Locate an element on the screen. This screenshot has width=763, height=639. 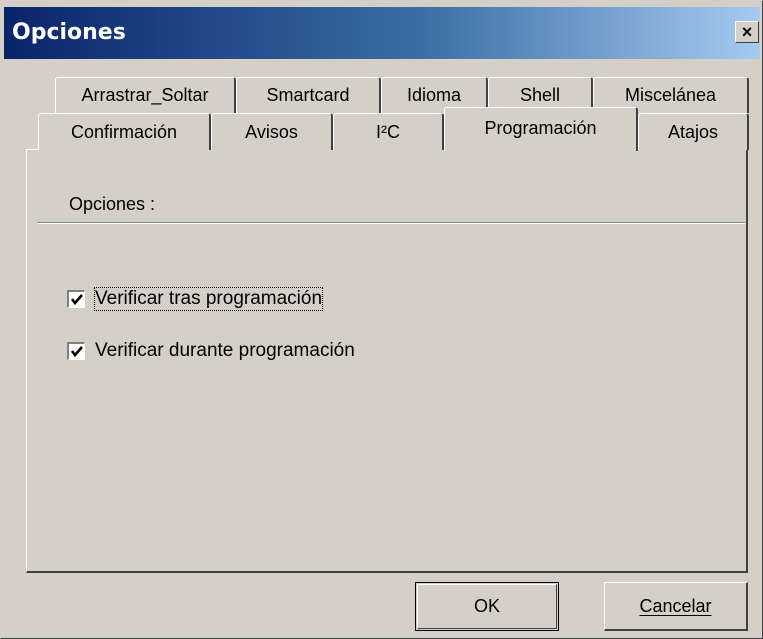
tab-confirmacion: Confirmación is located at coordinates (124, 131).